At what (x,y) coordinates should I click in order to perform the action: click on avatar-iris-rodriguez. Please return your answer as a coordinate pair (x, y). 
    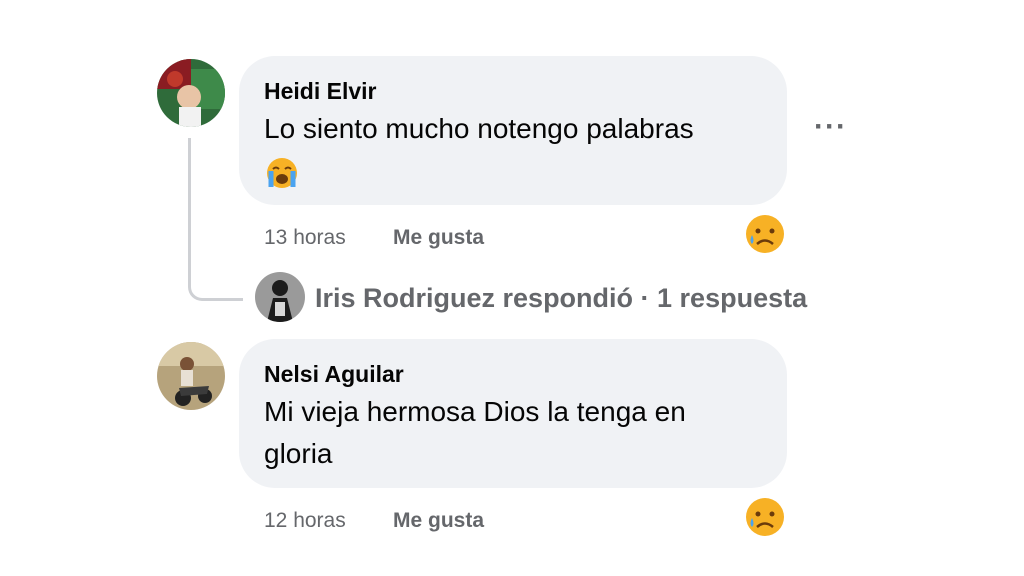
    Looking at the image, I should click on (280, 297).